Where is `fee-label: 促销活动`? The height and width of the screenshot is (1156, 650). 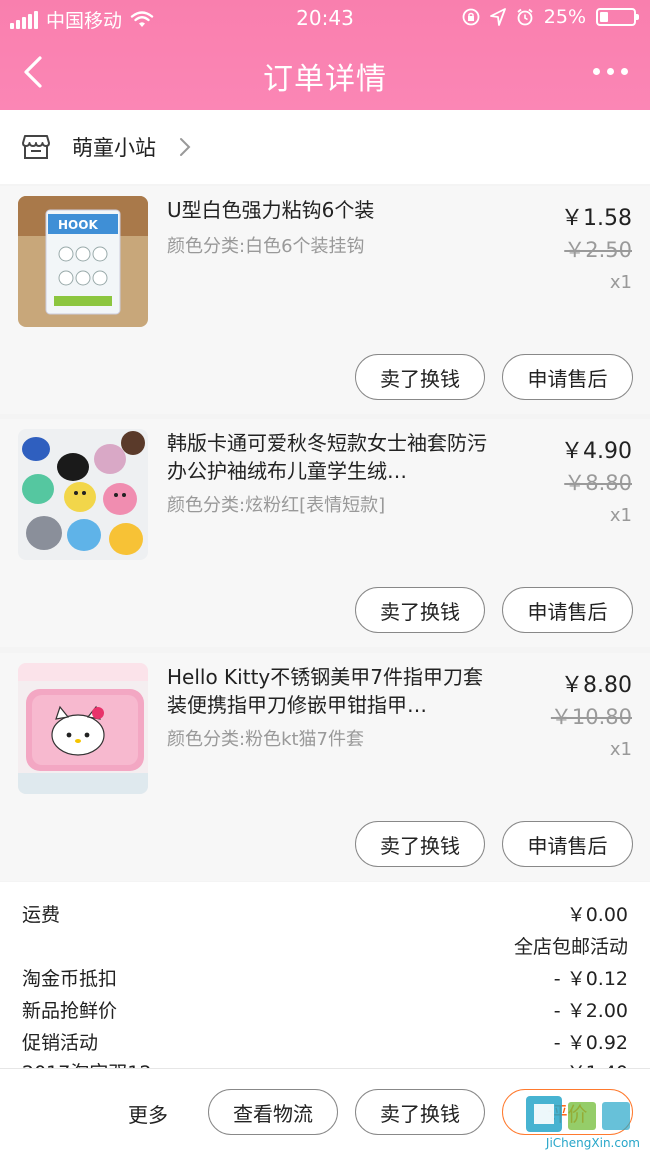 fee-label: 促销活动 is located at coordinates (60, 1043).